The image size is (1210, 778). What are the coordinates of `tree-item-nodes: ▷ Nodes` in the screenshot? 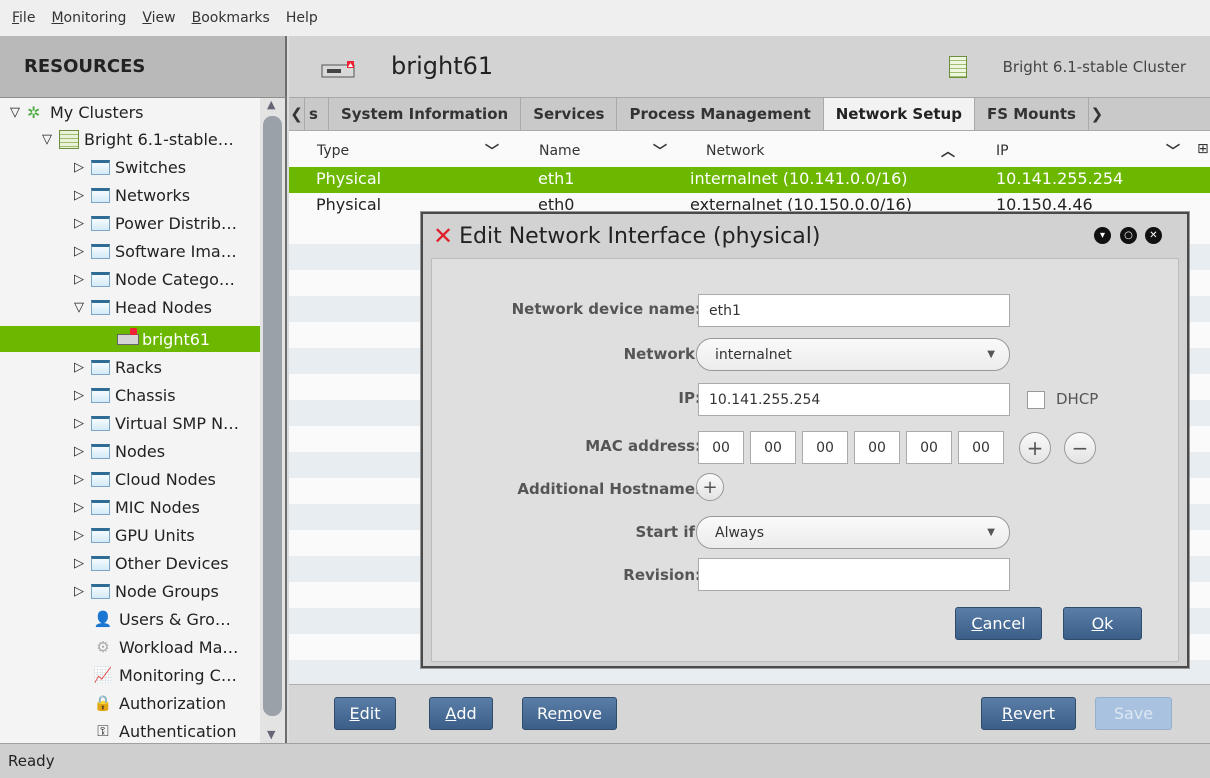 It's located at (119, 451).